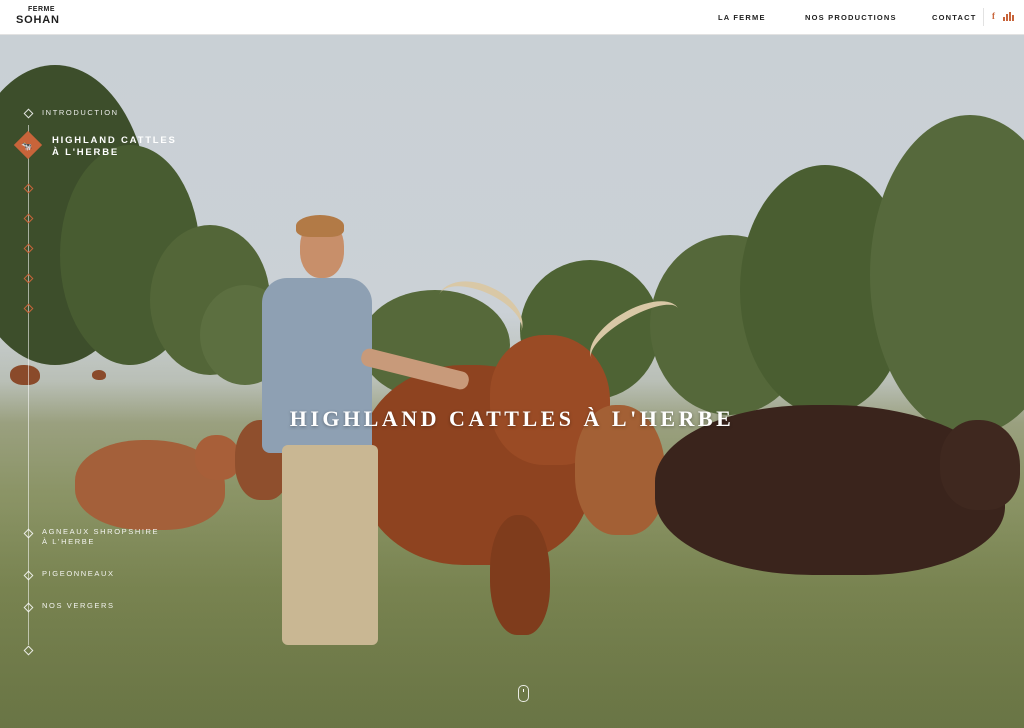 The height and width of the screenshot is (728, 1024). I want to click on sidenav-line, so click(28, 385).